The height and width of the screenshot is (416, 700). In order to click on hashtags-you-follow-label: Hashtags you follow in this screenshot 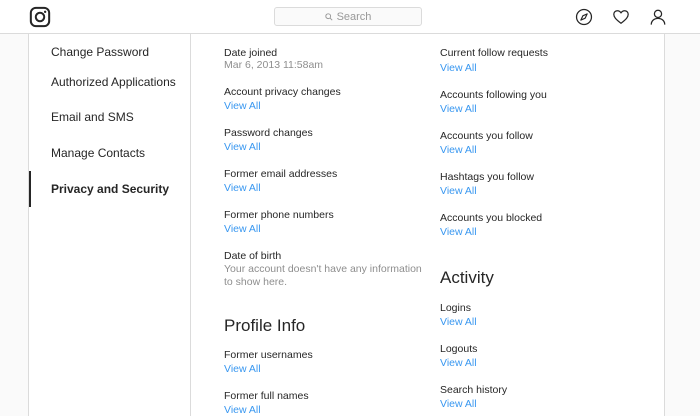, I will do `click(487, 177)`.